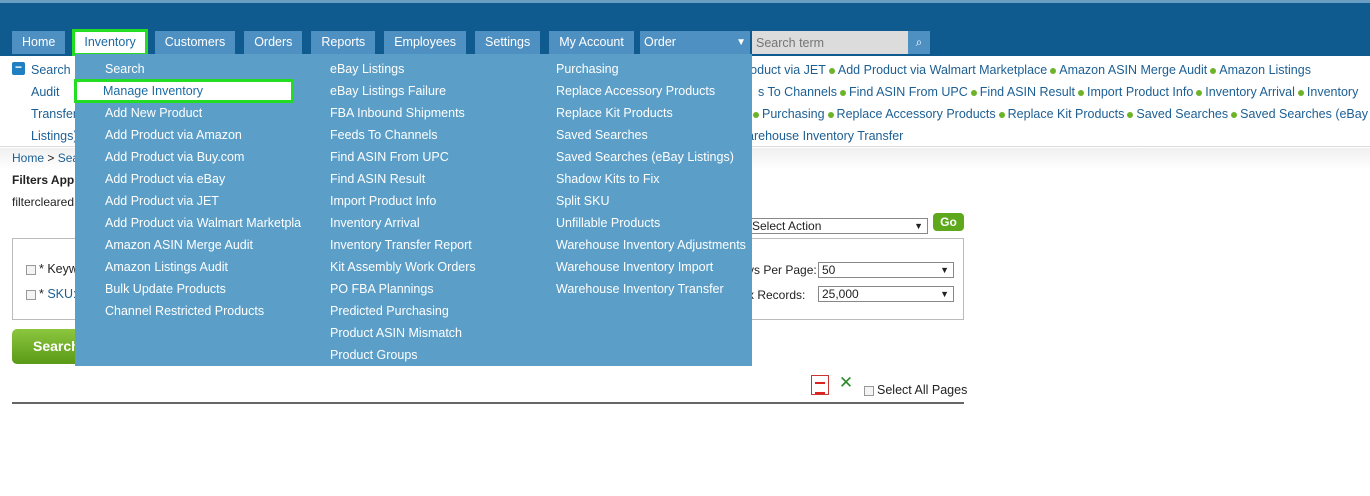  I want to click on menu-item-replace-kit-products: Replace Kit Products, so click(653, 113).